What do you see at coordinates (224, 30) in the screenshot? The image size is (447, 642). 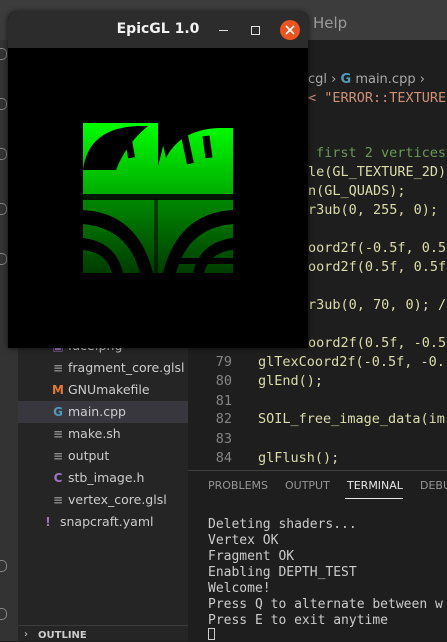 I see `minimize-button` at bounding box center [224, 30].